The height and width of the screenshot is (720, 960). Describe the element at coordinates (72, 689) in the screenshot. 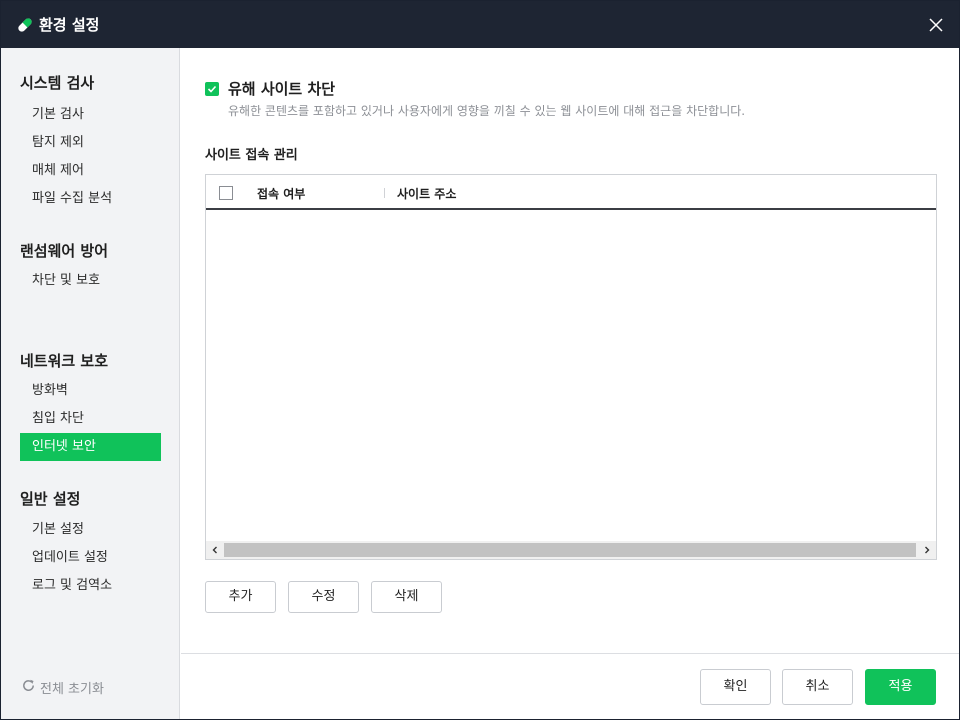

I see `reset-all-label: 전체 초기화` at that location.